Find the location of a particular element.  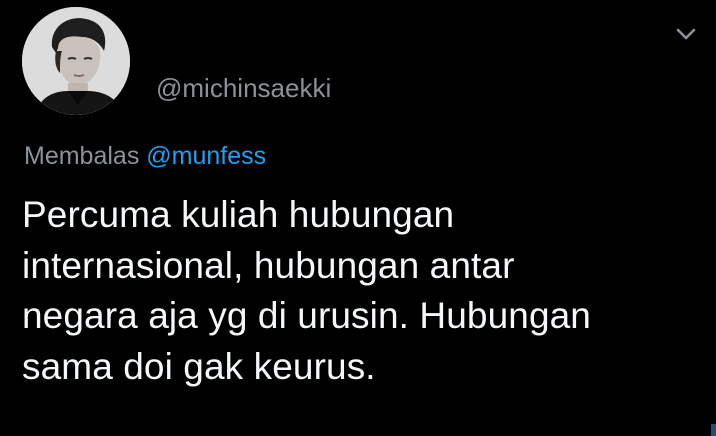

edge-artifact is located at coordinates (713, 430).